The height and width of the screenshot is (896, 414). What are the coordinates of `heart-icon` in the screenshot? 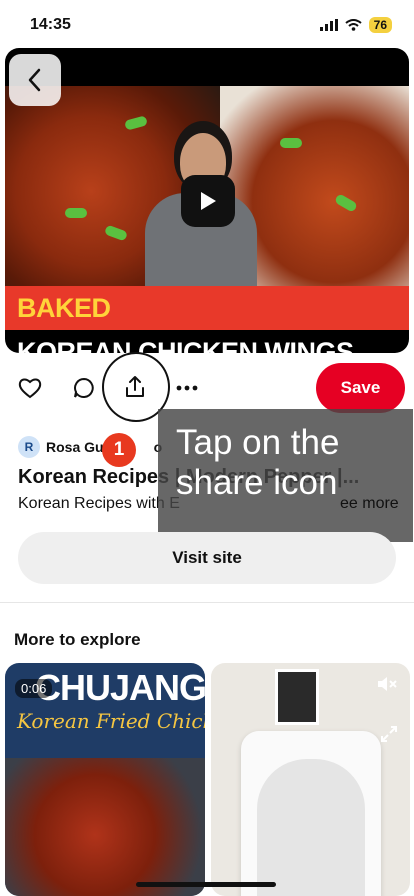 It's located at (30, 388).